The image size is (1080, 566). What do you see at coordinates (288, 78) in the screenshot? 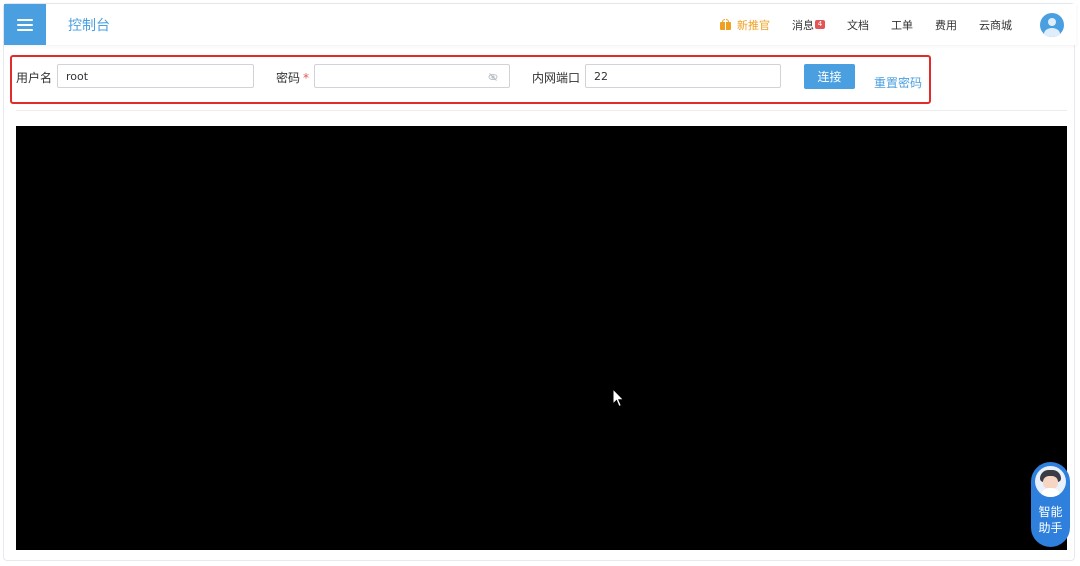
I see `password-label-text: 密码` at bounding box center [288, 78].